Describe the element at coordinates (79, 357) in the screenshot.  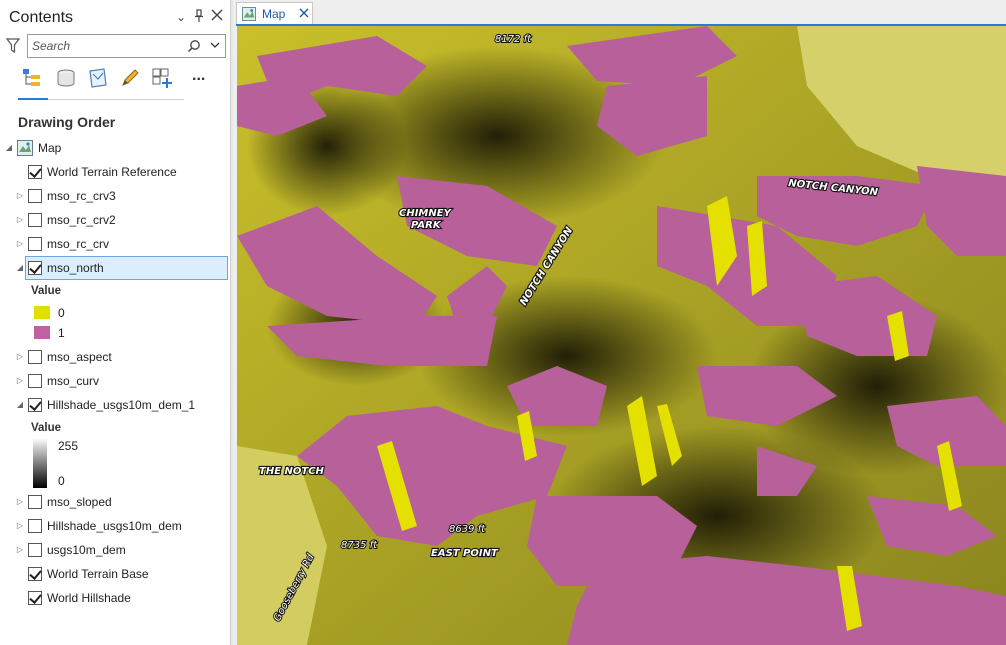
I see `layer-label: mso_aspect` at that location.